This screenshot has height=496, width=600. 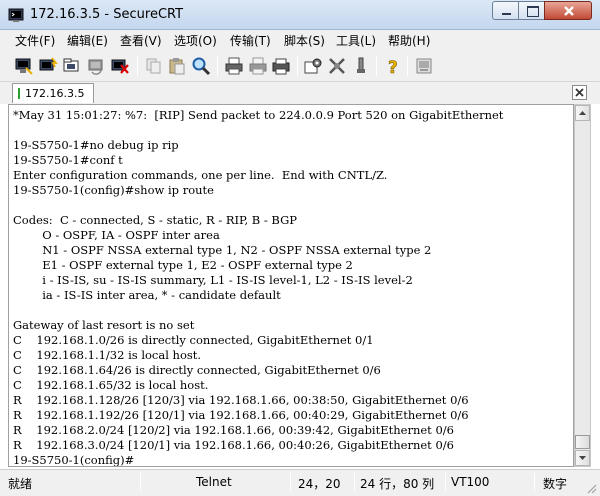 What do you see at coordinates (300, 93) in the screenshot?
I see `session-tab-bar: 172.16.3.5` at bounding box center [300, 93].